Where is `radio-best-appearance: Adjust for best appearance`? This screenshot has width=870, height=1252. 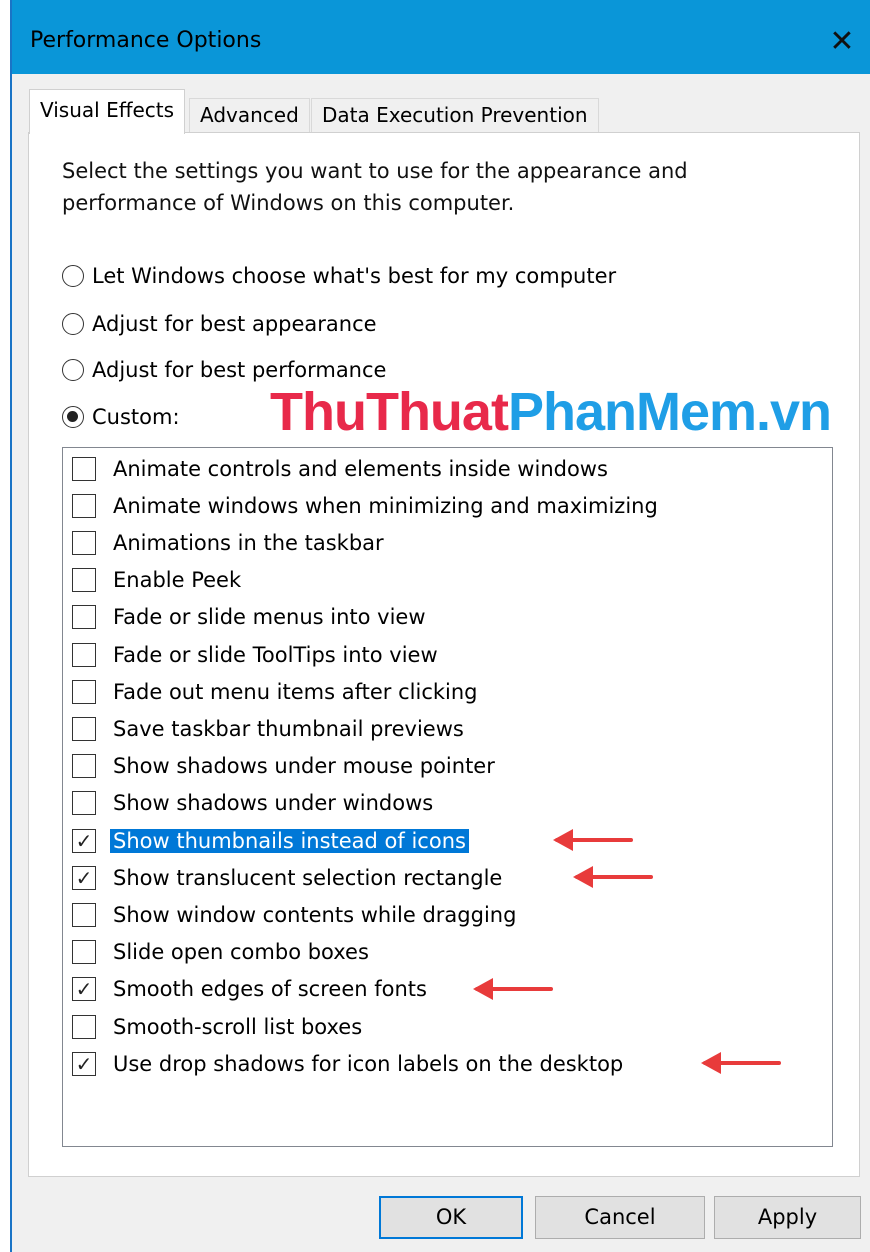 radio-best-appearance: Adjust for best appearance is located at coordinates (219, 324).